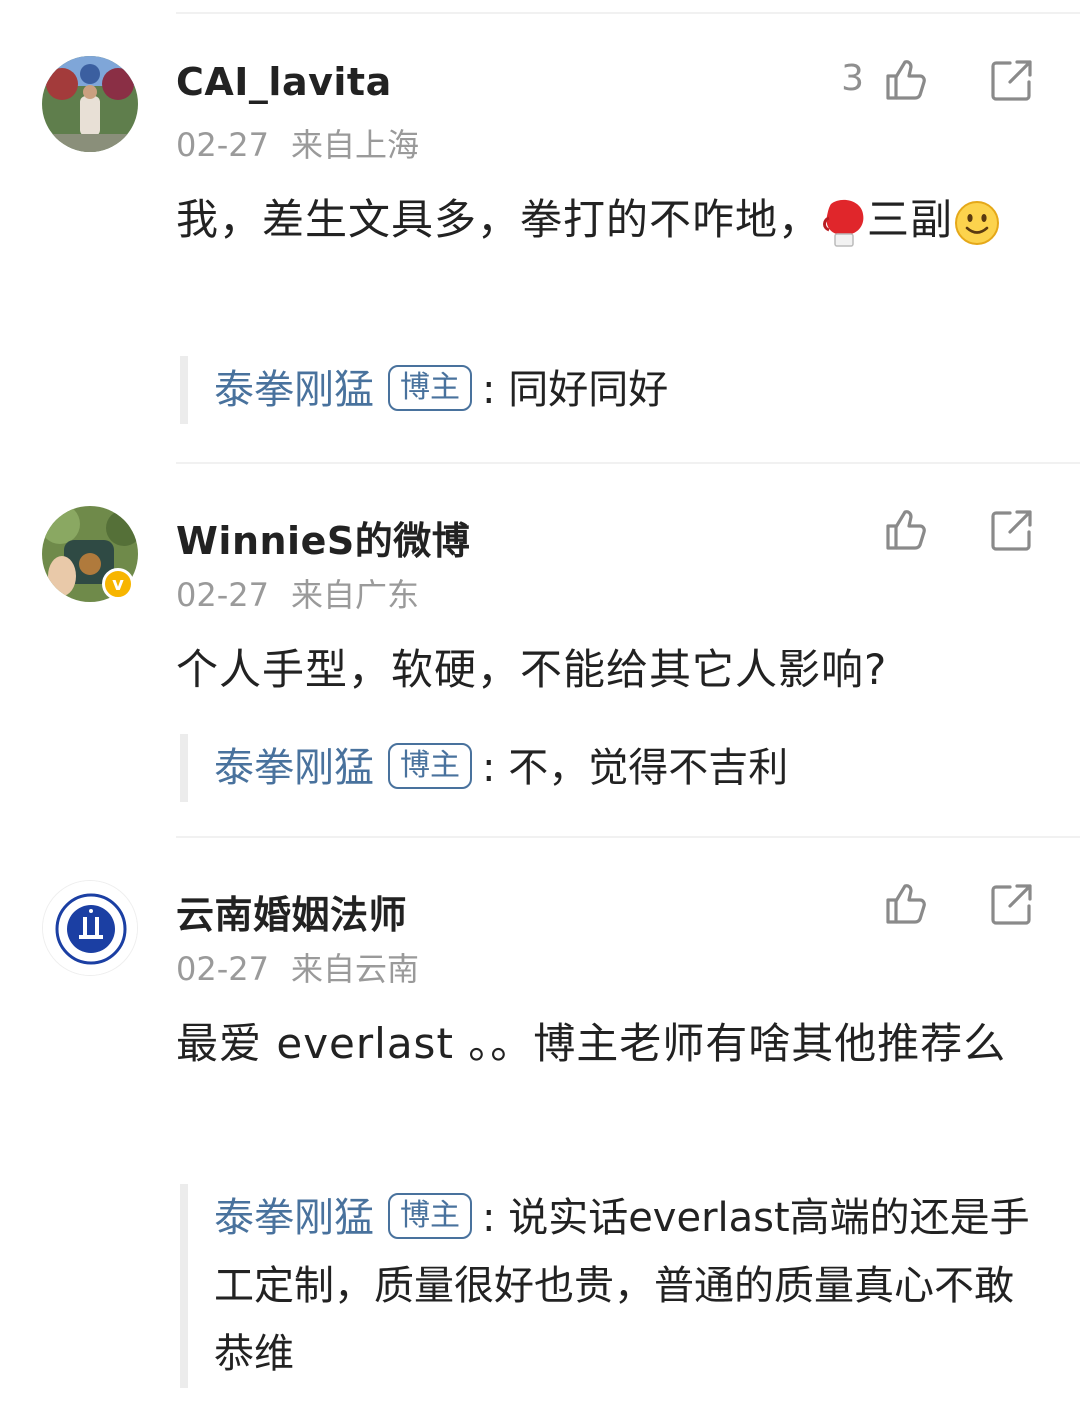 The height and width of the screenshot is (1418, 1080). I want to click on comment-text: 个人手型，软硬，不能给其它人影响?, so click(532, 669).